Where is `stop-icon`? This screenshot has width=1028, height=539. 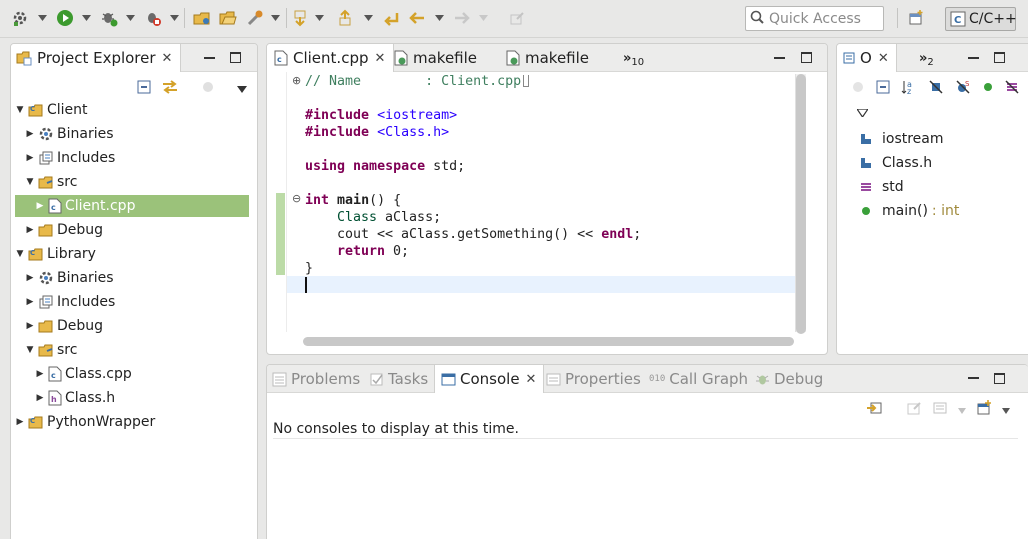
stop-icon is located at coordinates (153, 18).